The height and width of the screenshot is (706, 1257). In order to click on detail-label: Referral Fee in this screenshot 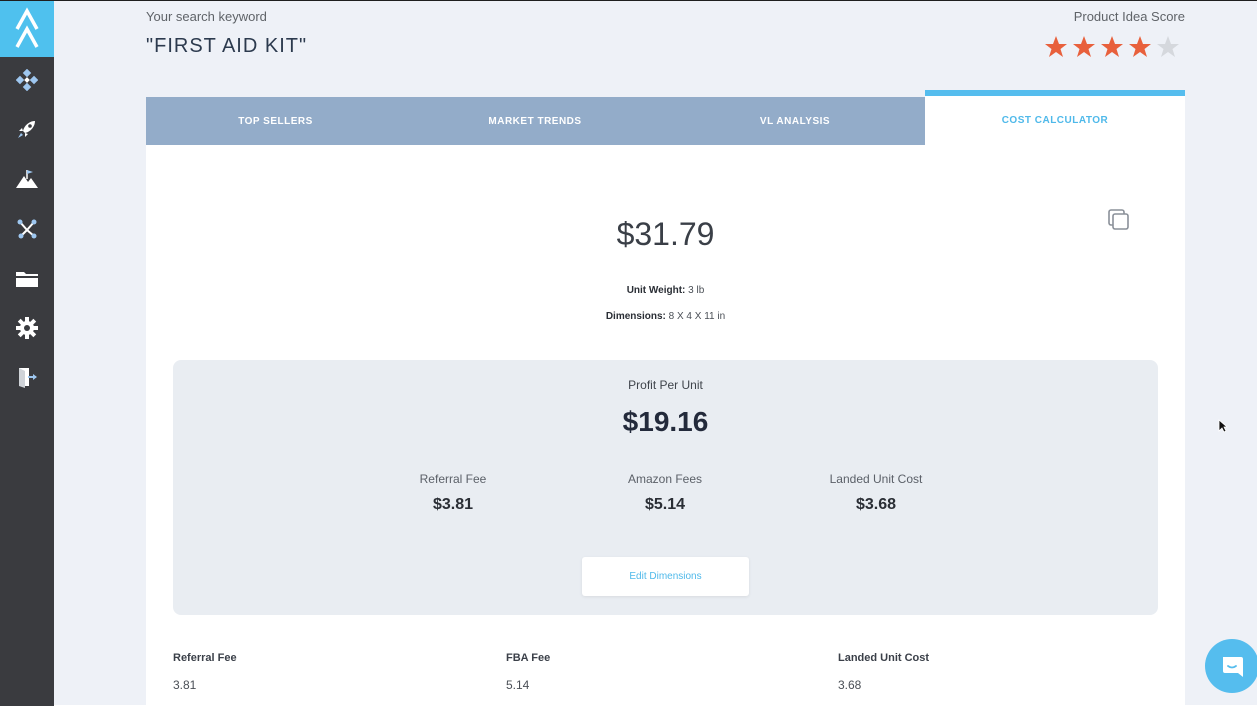, I will do `click(205, 658)`.